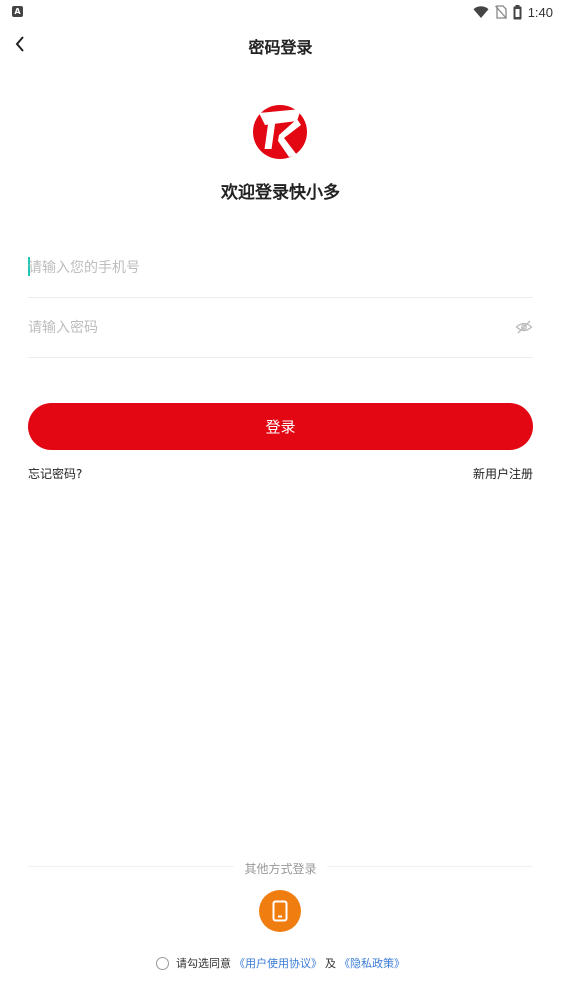 The height and width of the screenshot is (999, 561). Describe the element at coordinates (372, 963) in the screenshot. I see `privacy-policy-link: 《隐私政策》` at that location.